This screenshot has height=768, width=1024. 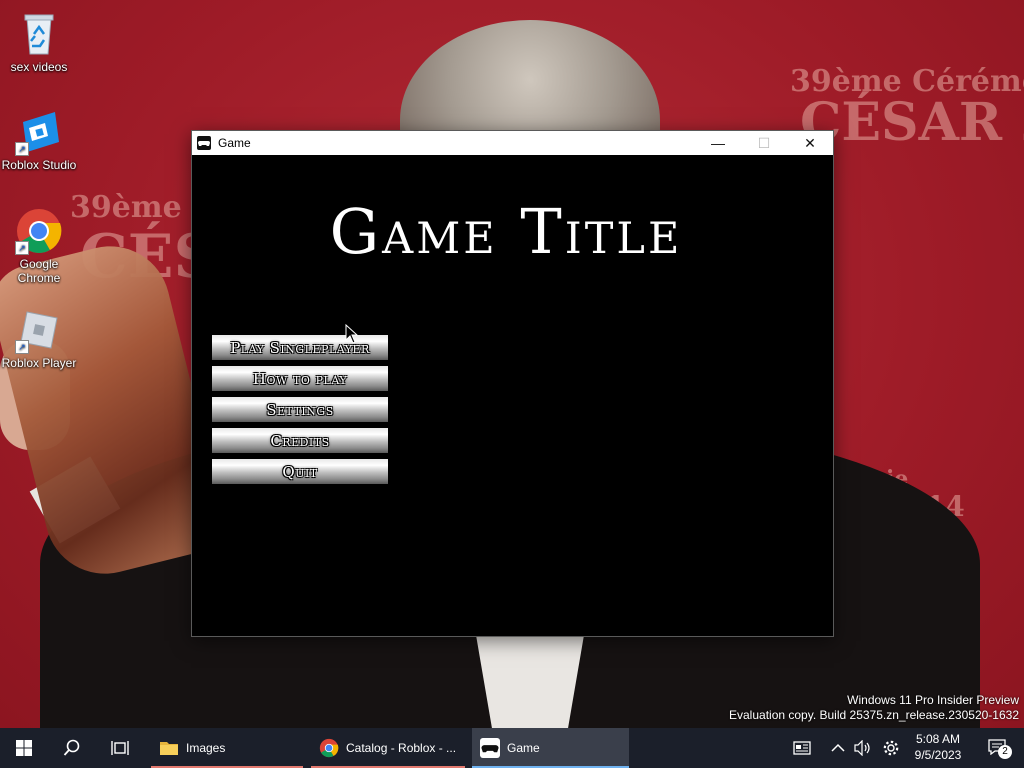 What do you see at coordinates (933, 700) in the screenshot?
I see `watermark-edition: Windows 11 Pro Insider Preview` at bounding box center [933, 700].